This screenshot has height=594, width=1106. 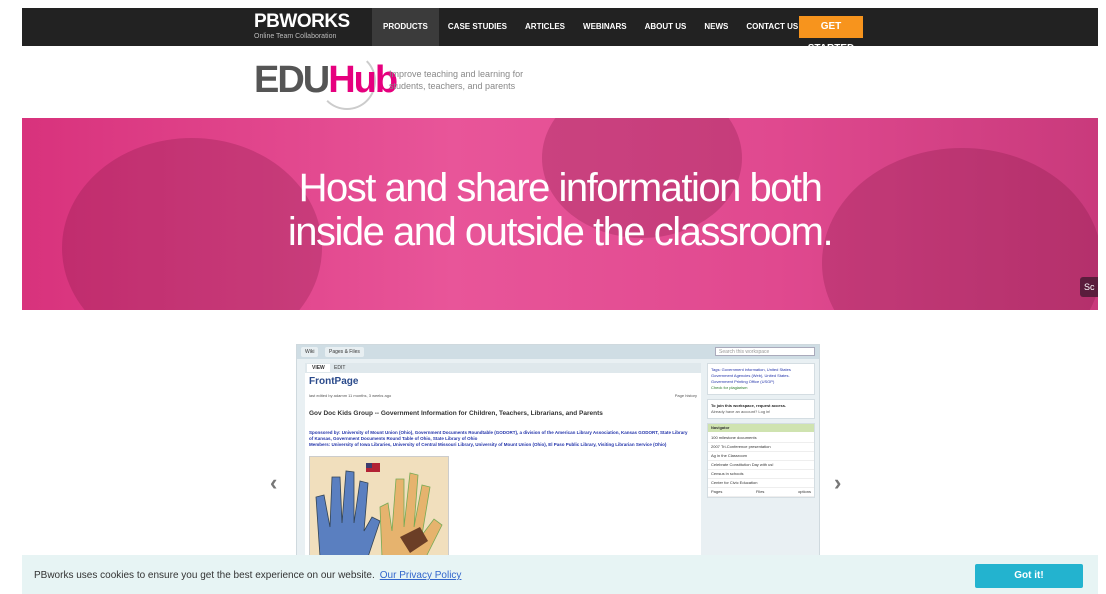 I want to click on shot-files: Files, so click(x=760, y=491).